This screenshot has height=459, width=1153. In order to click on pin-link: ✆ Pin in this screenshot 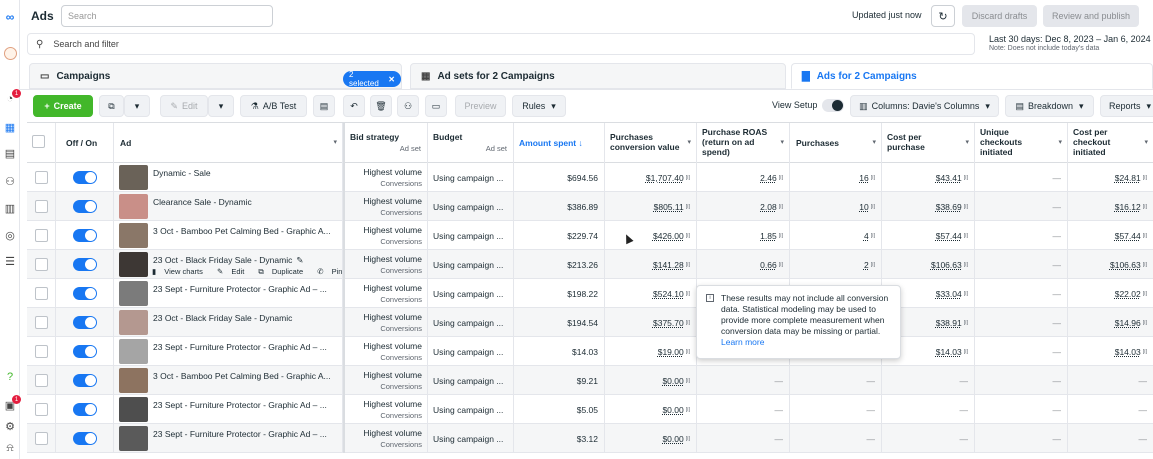, I will do `click(329, 271)`.